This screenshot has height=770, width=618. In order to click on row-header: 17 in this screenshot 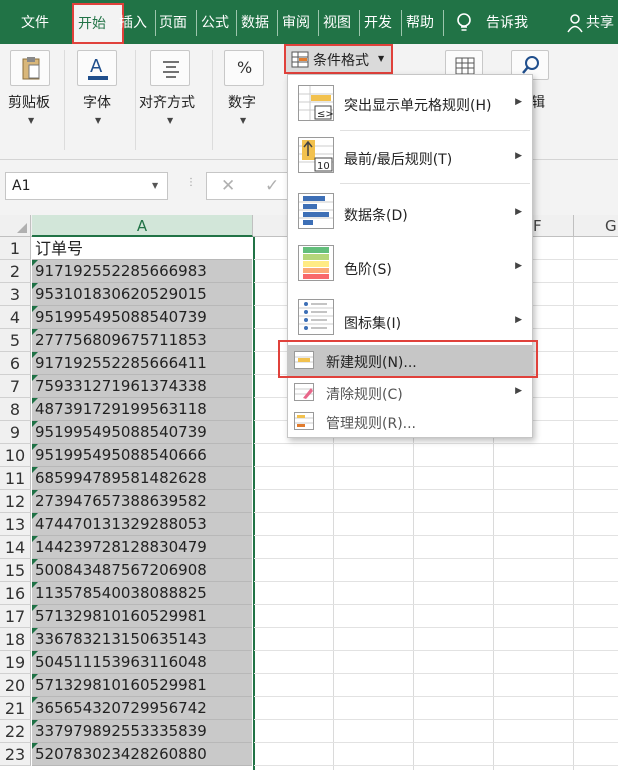, I will do `click(15, 616)`.